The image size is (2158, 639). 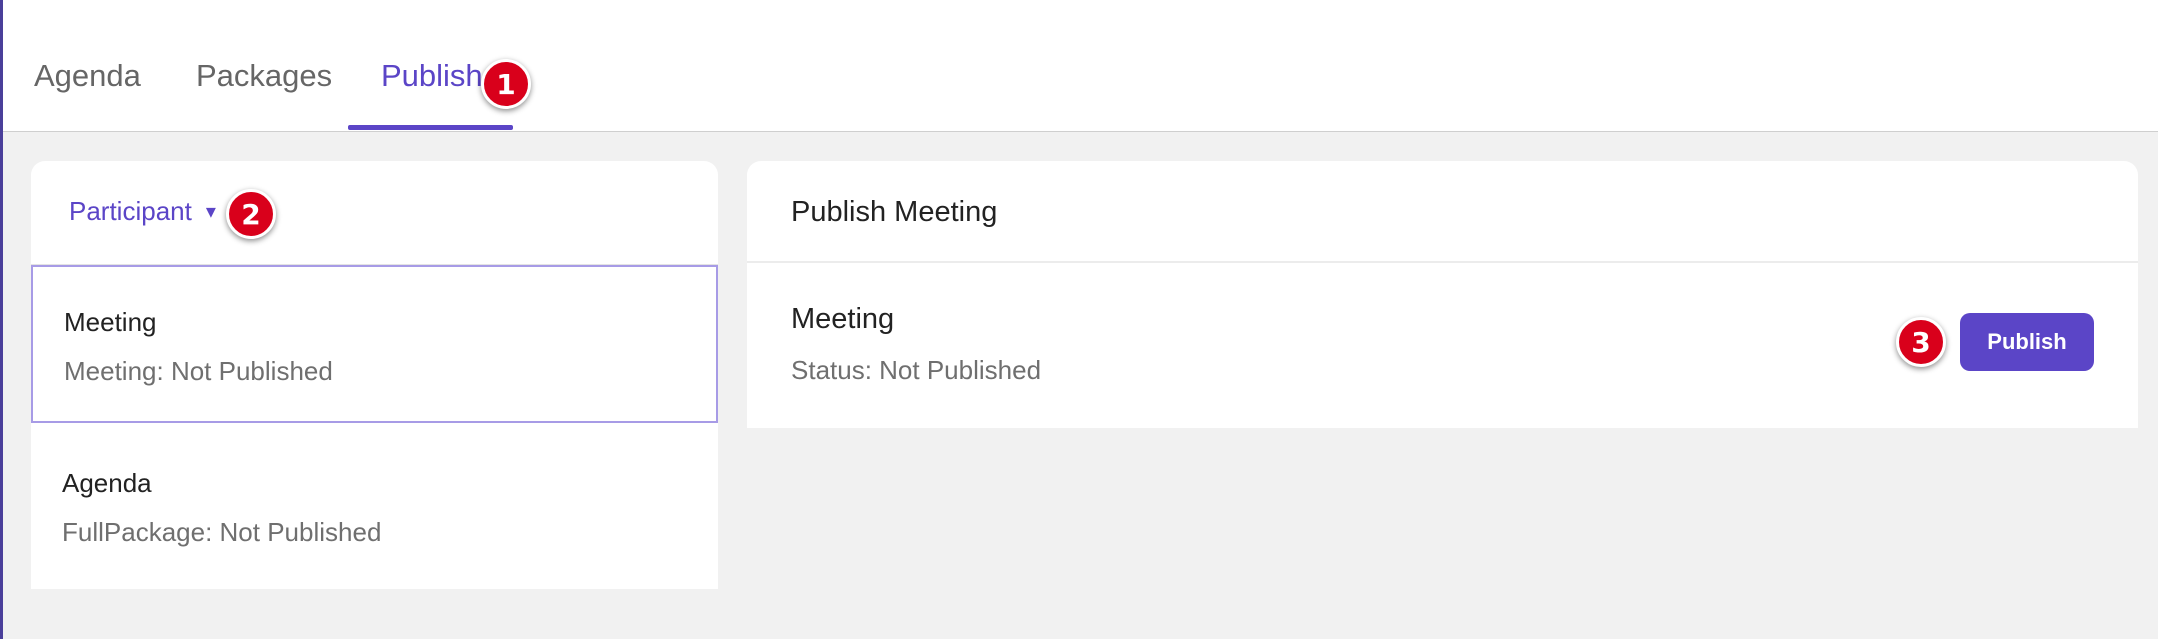 I want to click on step-marker-3: 3, so click(x=1921, y=342).